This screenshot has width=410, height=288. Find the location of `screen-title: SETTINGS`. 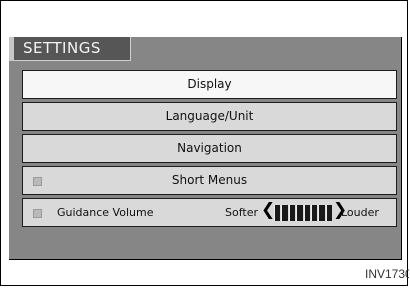

screen-title: SETTINGS is located at coordinates (62, 48).